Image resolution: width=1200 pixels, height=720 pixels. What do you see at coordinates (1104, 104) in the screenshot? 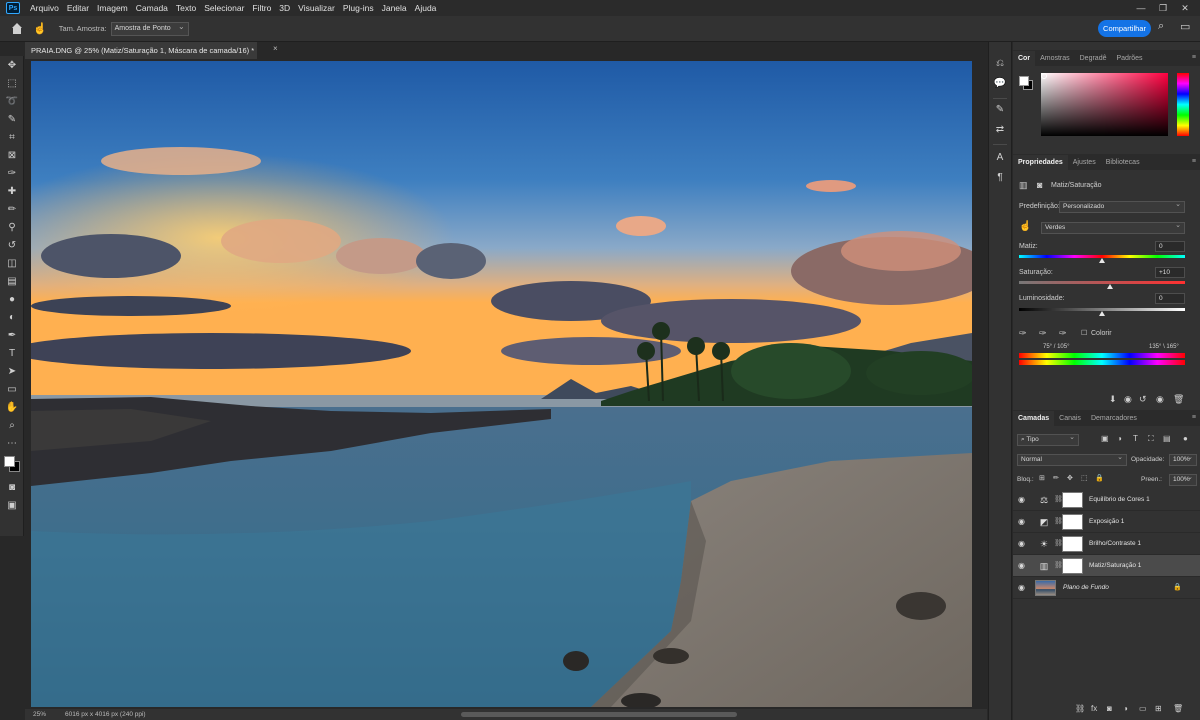
I see `color-field` at bounding box center [1104, 104].